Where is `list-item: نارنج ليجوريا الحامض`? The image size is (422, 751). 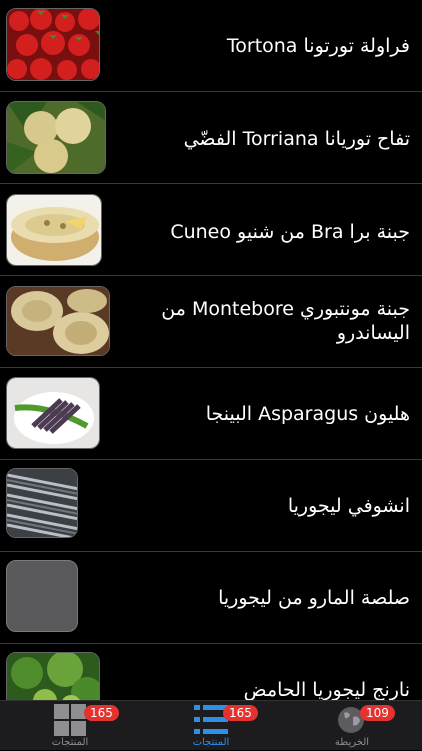 list-item: نارنج ليجوريا الحامض is located at coordinates (211, 672).